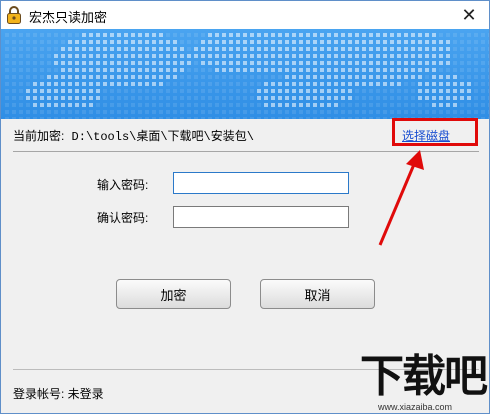 The image size is (490, 414). I want to click on title-bar: 宏杰只读加密 ✕, so click(245, 15).